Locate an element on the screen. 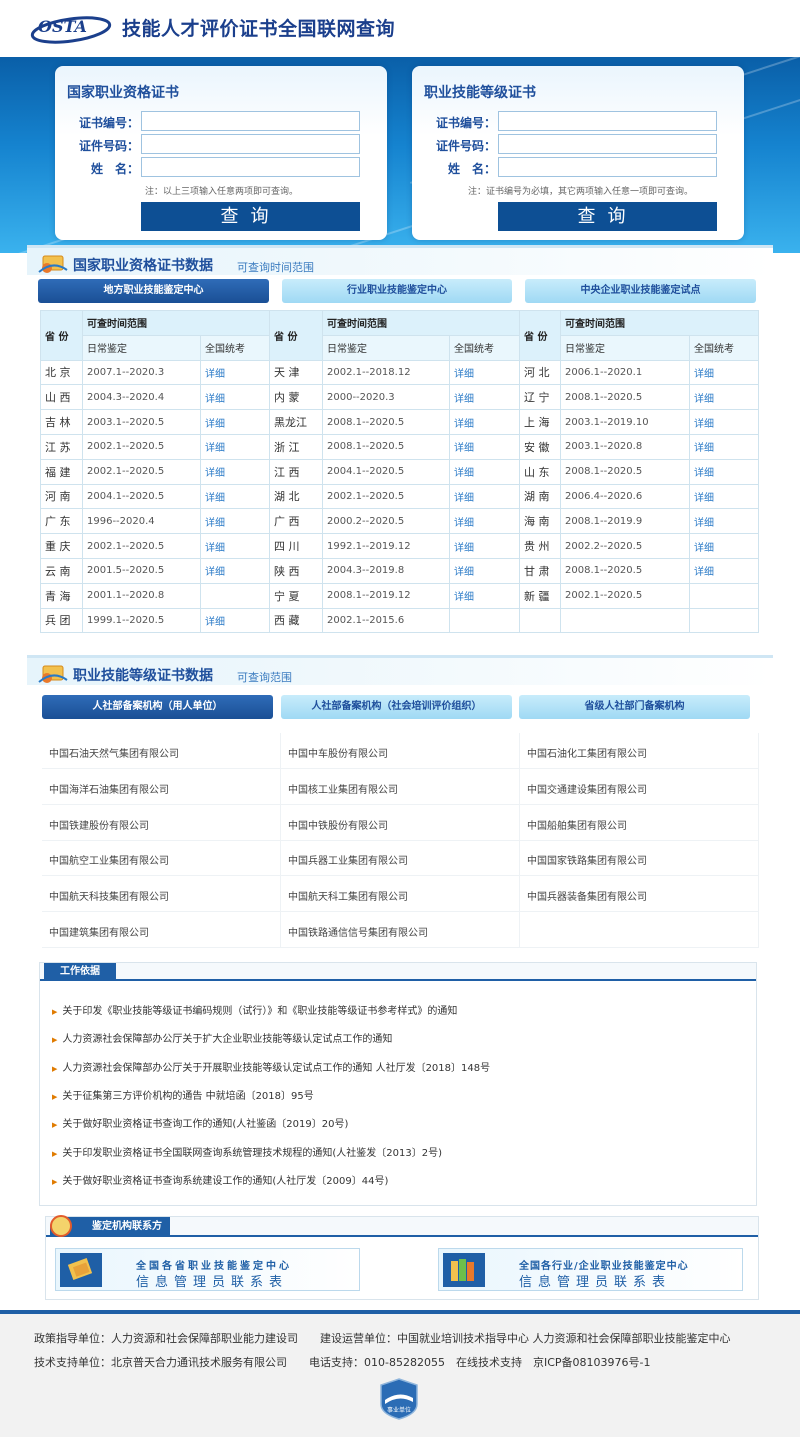 The image size is (800, 1437). org-item: 中国海洋石油集团有限公司 is located at coordinates (161, 786).